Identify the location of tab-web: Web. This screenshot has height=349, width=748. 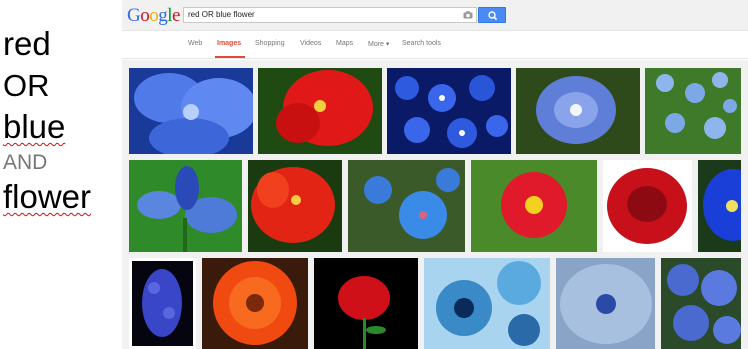
(195, 43).